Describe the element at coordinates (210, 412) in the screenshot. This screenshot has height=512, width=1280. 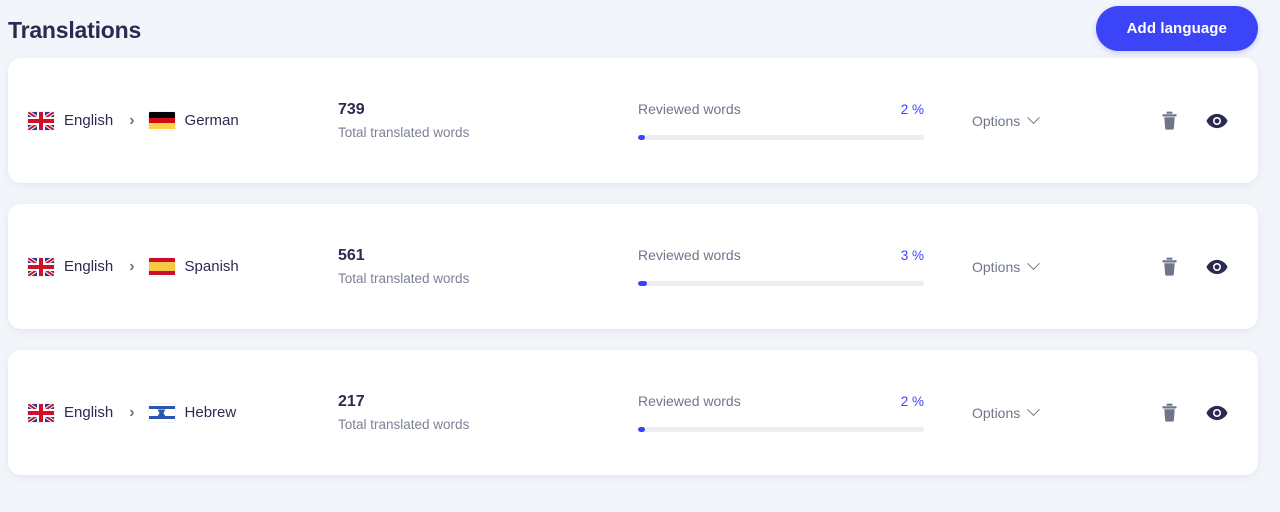
I see `target-language-label: Hebrew` at that location.